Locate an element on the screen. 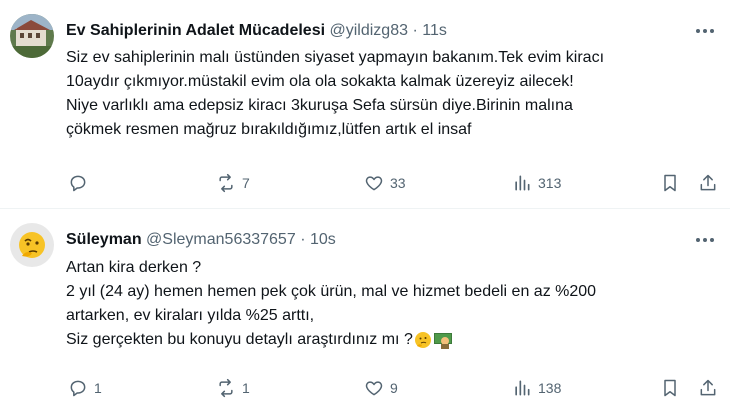  timestamp: 11s is located at coordinates (434, 30).